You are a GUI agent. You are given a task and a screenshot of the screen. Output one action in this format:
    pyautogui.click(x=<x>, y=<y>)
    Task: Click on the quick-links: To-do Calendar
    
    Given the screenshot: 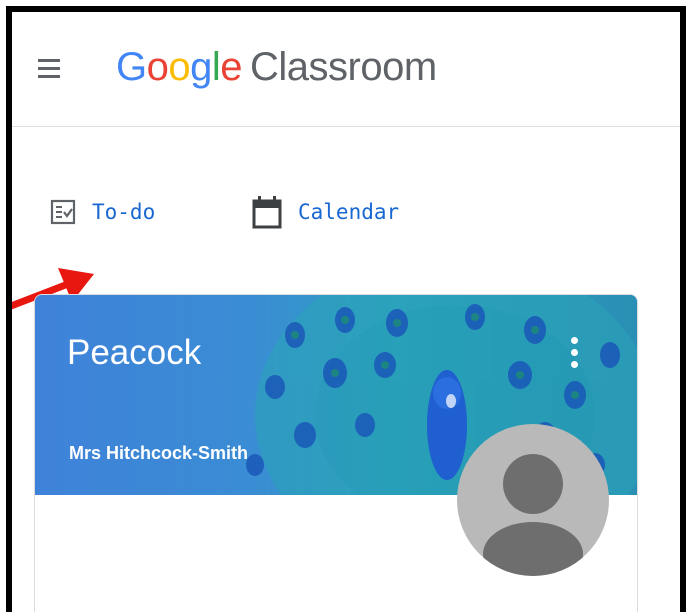 What is the action you would take?
    pyautogui.click(x=346, y=212)
    